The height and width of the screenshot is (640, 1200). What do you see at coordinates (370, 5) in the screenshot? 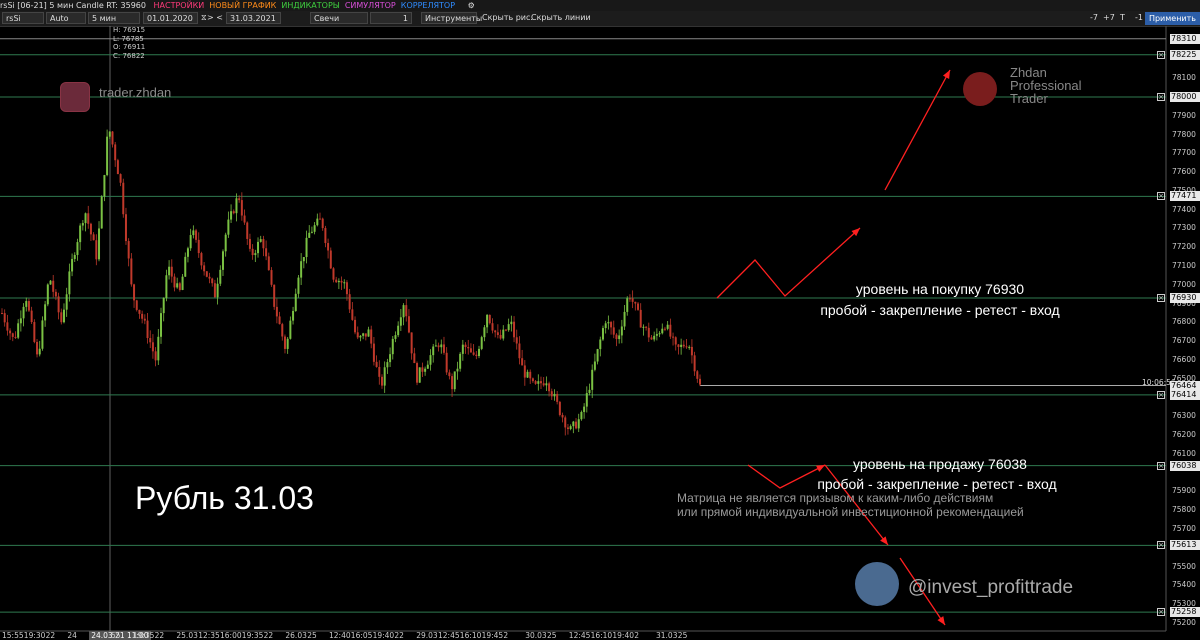
I see `menu-item-3: СИМУЛЯТОР` at bounding box center [370, 5].